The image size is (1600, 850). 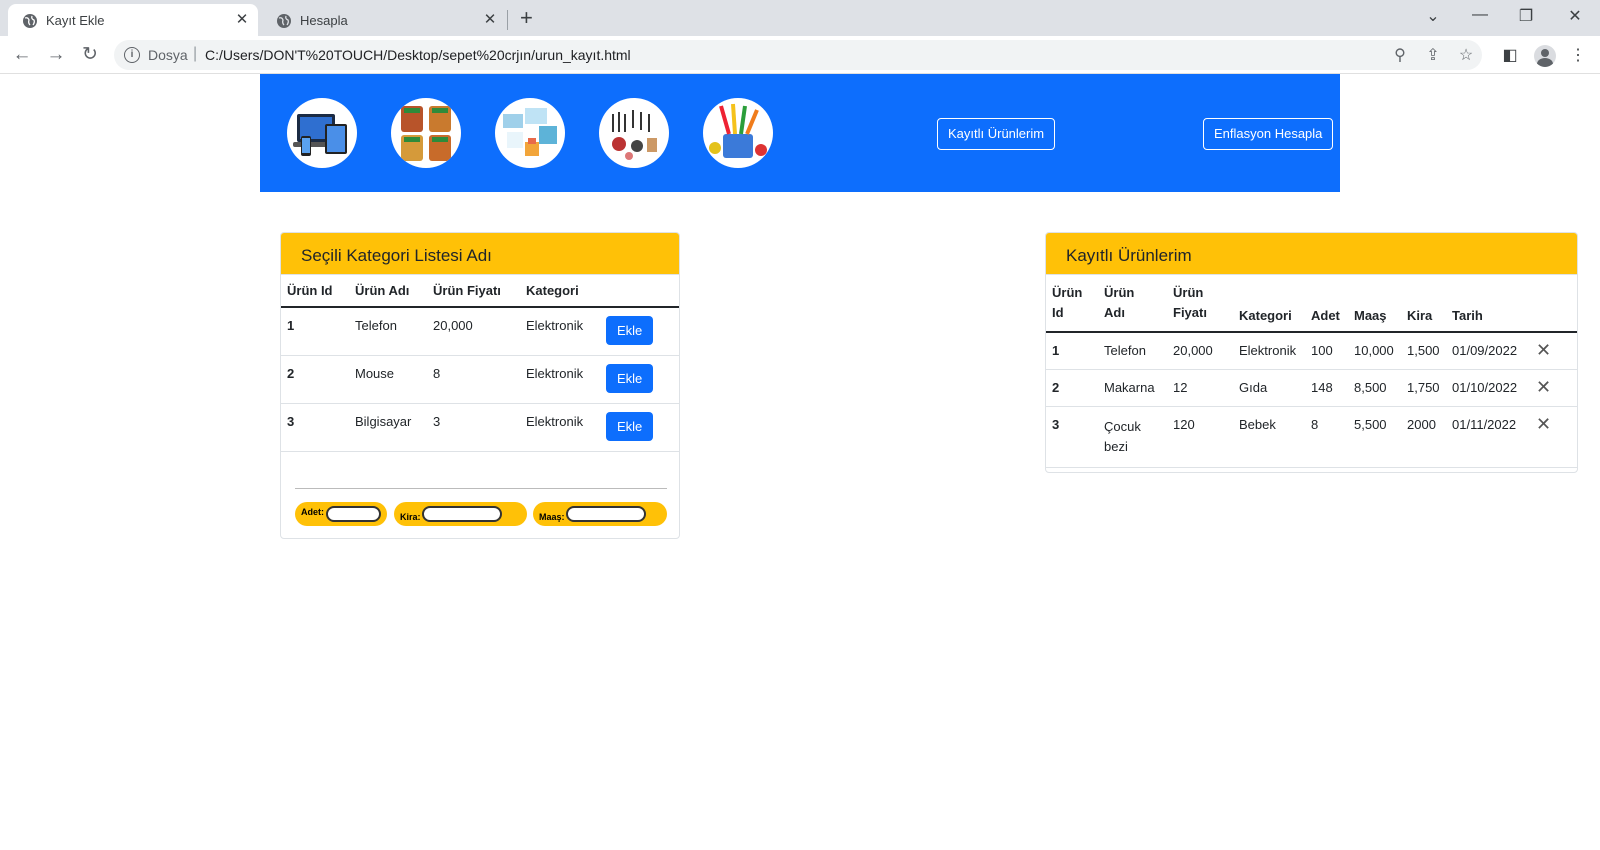 What do you see at coordinates (1423, 437) in the screenshot?
I see `cell-kira: 2000` at bounding box center [1423, 437].